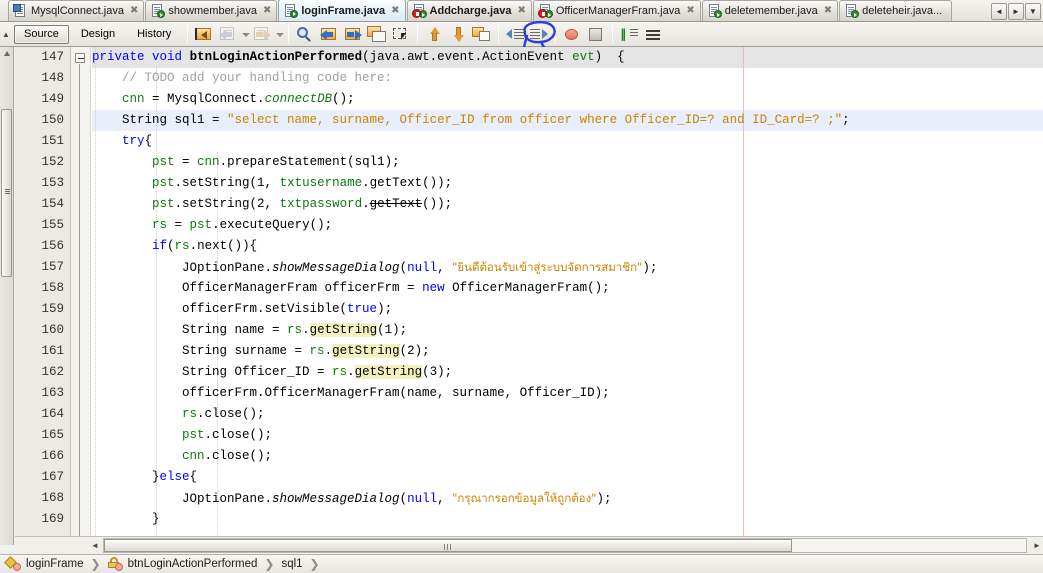 This screenshot has height=573, width=1043. I want to click on previous-bookmark-icon, so click(434, 34).